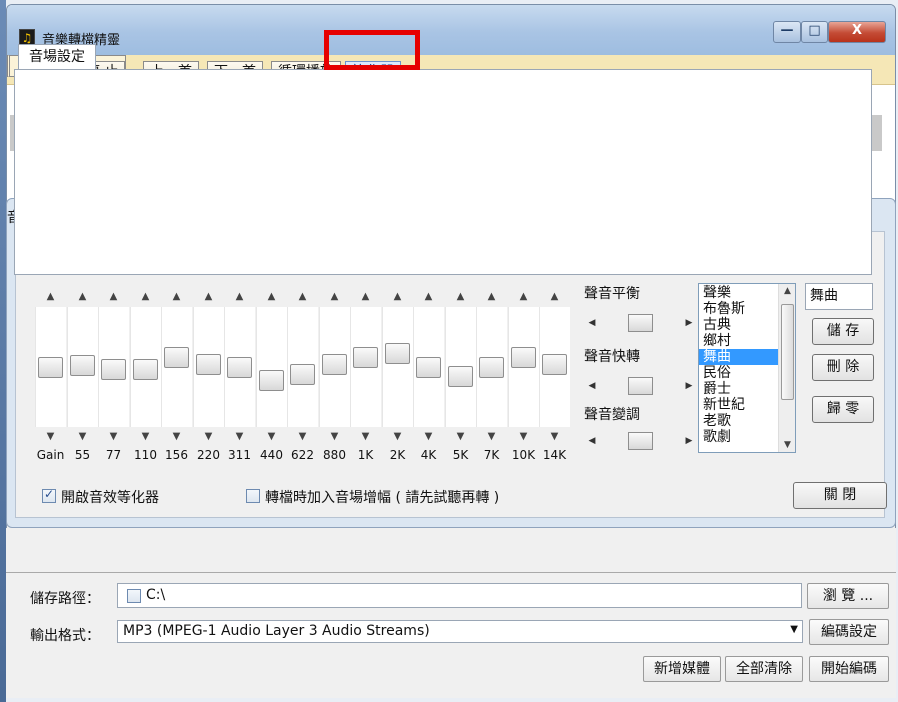 Image resolution: width=898 pixels, height=702 pixels. What do you see at coordinates (843, 409) in the screenshot?
I see `reset-preset-button: 歸 零` at bounding box center [843, 409].